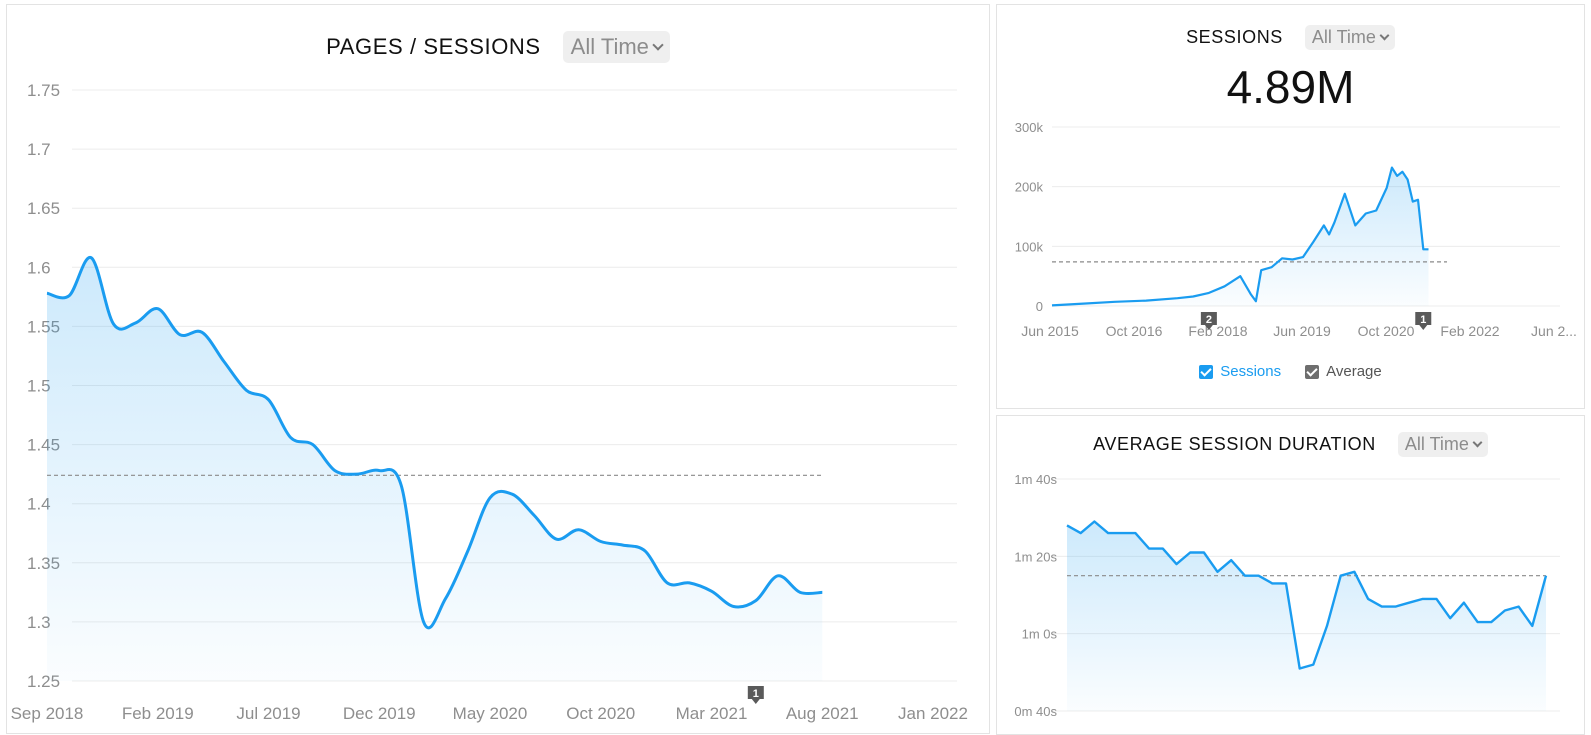 This screenshot has width=1591, height=735. I want to click on x-tick-label: Dec 2019, so click(379, 713).